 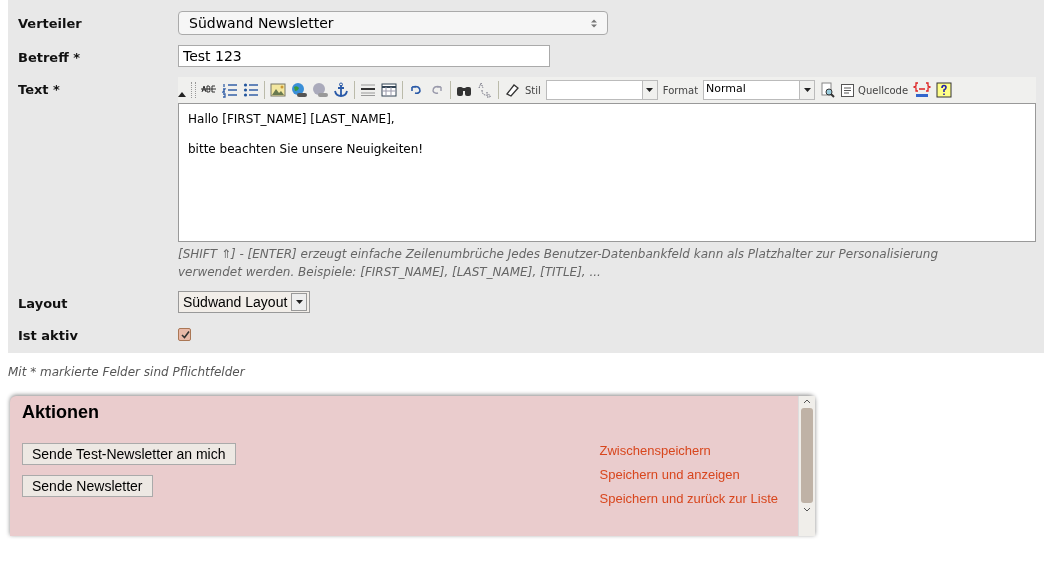 What do you see at coordinates (50, 23) in the screenshot?
I see `field-label: Verteiler` at bounding box center [50, 23].